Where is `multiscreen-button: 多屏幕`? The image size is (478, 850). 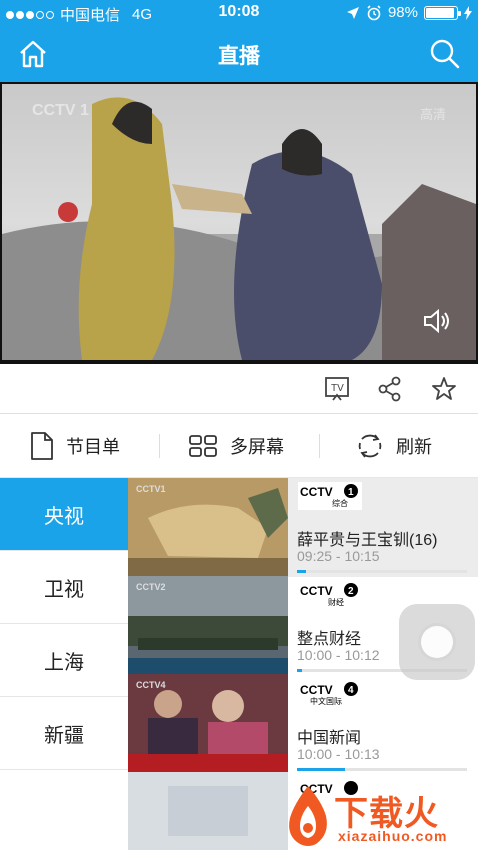 multiscreen-button: 多屏幕 is located at coordinates (236, 446).